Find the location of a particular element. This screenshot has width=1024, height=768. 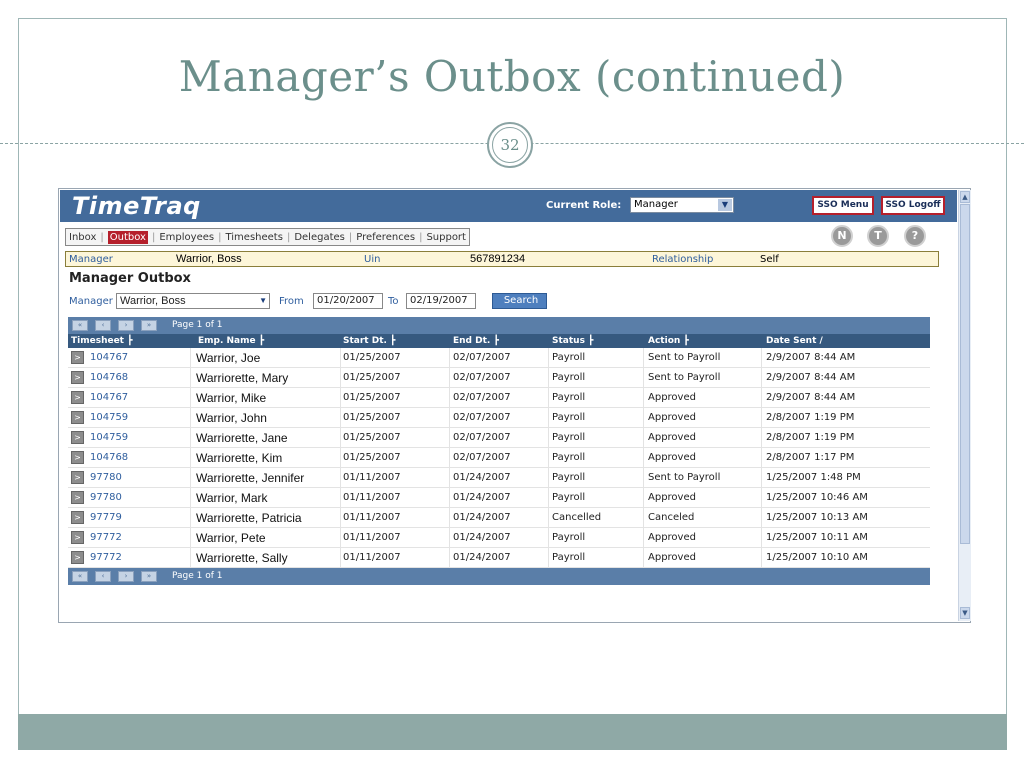

current-role-select: Manager ▼ is located at coordinates (682, 205).